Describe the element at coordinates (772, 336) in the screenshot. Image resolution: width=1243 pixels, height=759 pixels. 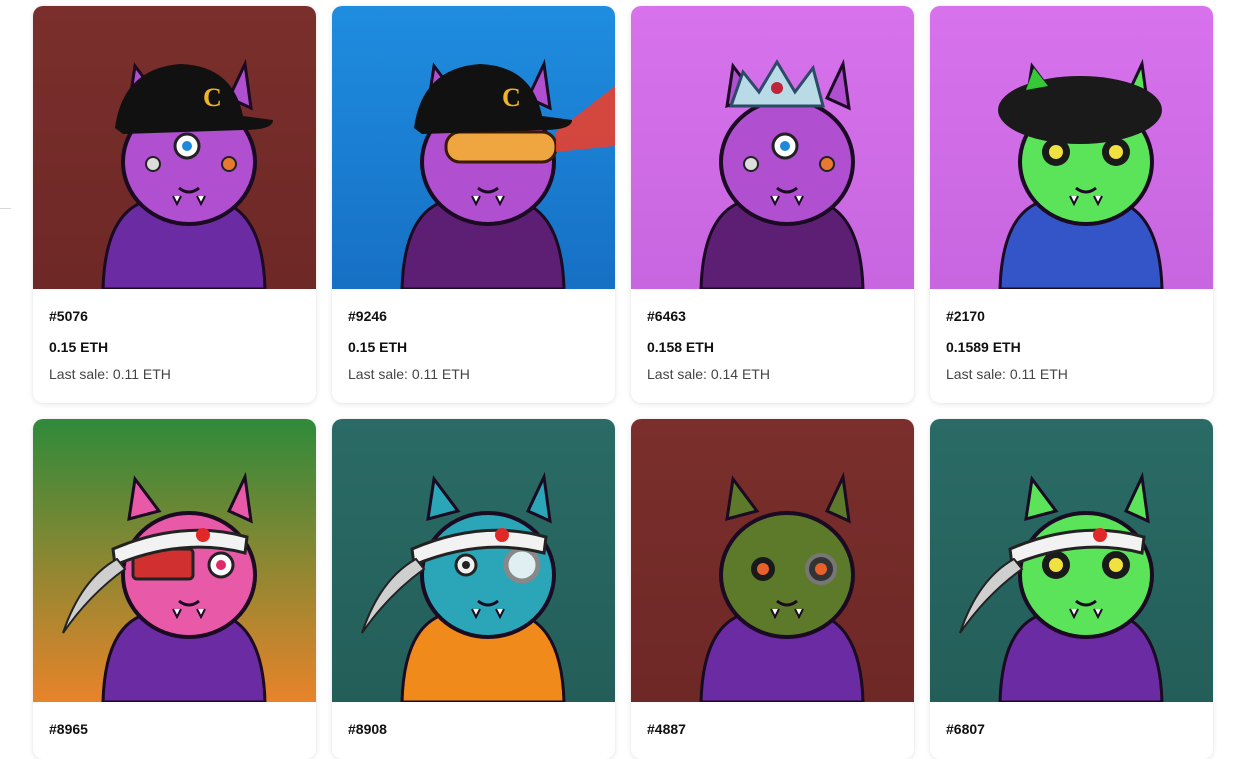
I see `card-info: #6463 0.158 ETH Last sale: 0.14 ETH` at that location.